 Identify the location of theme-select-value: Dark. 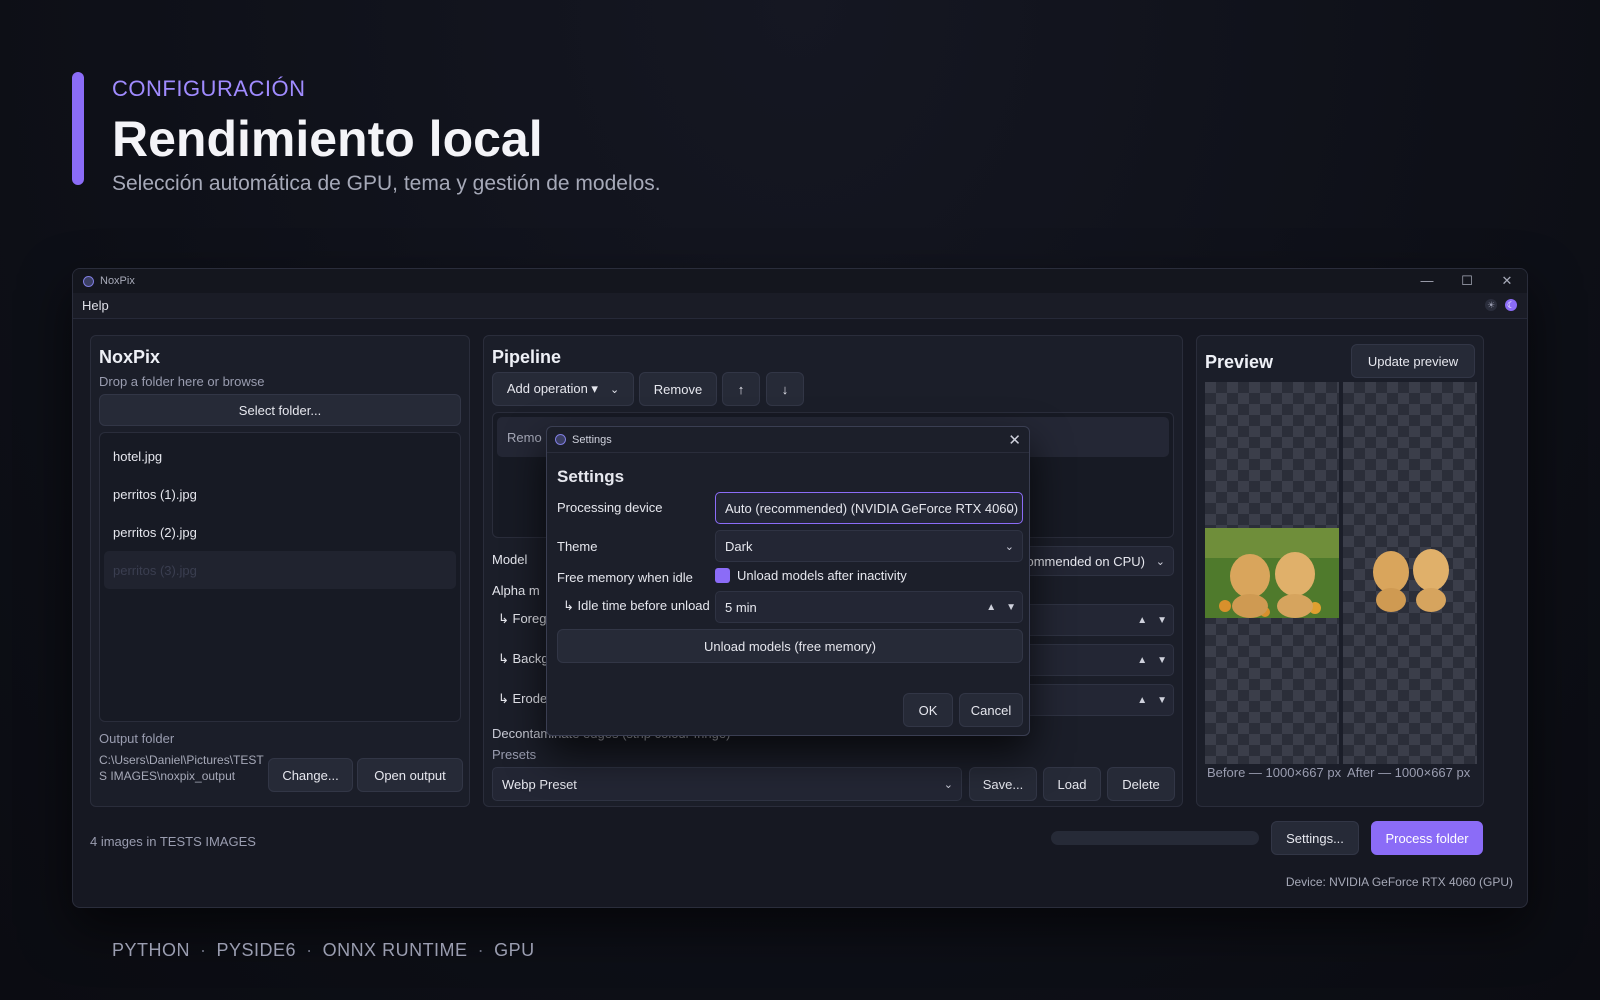
(739, 546).